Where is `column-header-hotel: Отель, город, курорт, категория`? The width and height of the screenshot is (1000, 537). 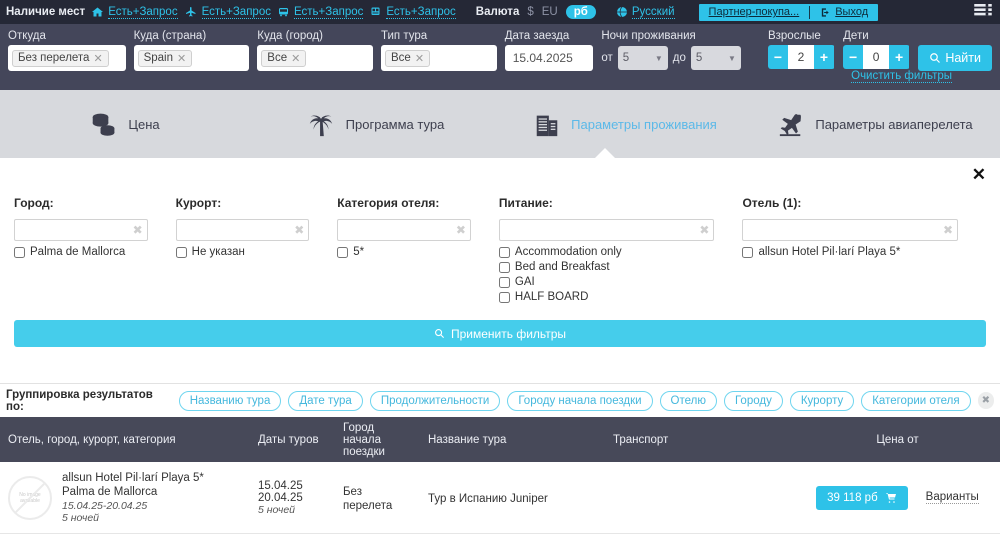
column-header-hotel: Отель, город, курорт, категория is located at coordinates (92, 439).